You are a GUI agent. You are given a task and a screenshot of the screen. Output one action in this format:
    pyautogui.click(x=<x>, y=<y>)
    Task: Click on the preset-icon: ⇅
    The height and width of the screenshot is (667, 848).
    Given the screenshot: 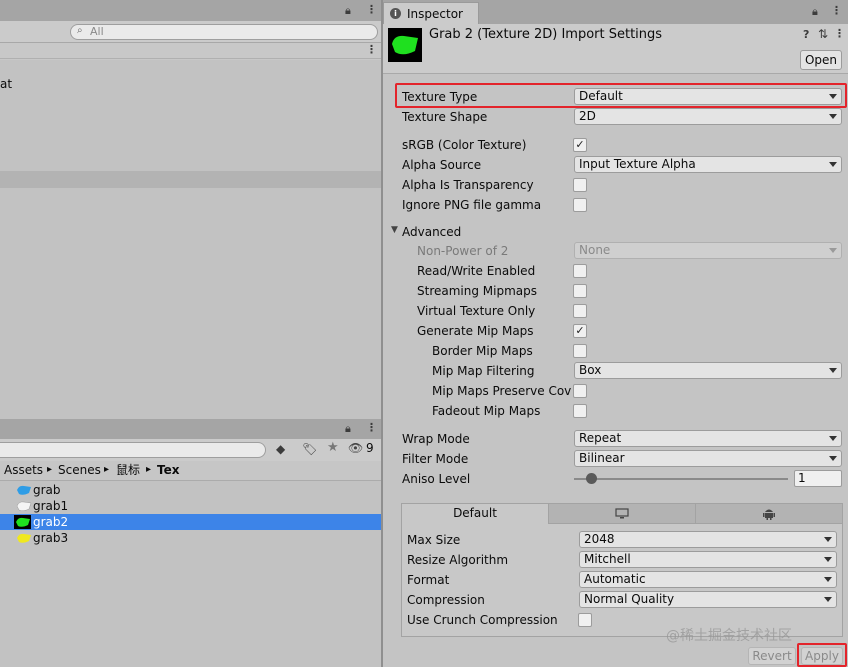 What is the action you would take?
    pyautogui.click(x=823, y=34)
    